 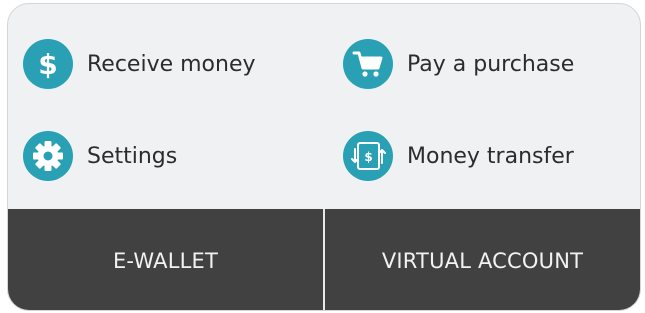 I want to click on receive-money-action: $ Receive money, so click(x=139, y=64).